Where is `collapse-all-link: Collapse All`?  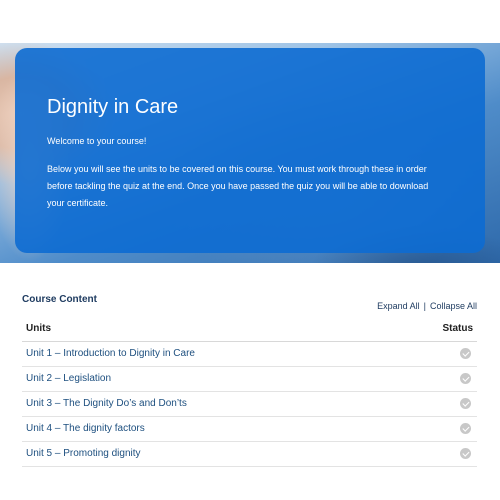 collapse-all-link: Collapse All is located at coordinates (453, 306).